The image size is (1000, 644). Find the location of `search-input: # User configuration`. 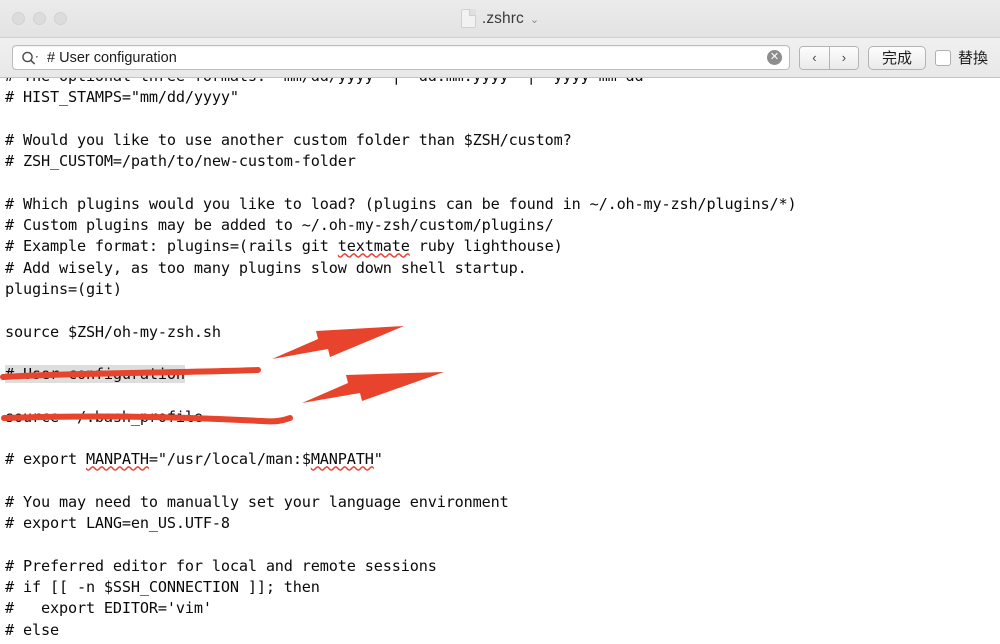

search-input: # User configuration is located at coordinates (407, 58).